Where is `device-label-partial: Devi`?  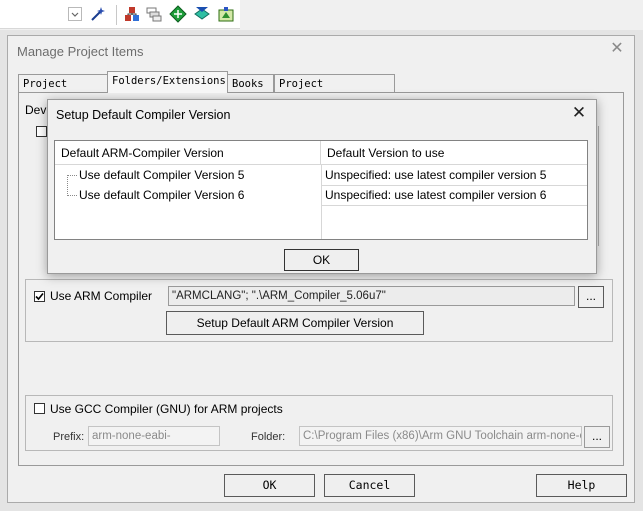 device-label-partial: Devi is located at coordinates (37, 110).